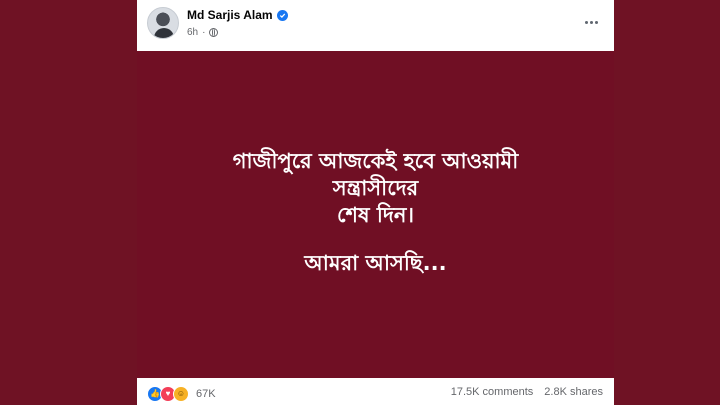  What do you see at coordinates (214, 32) in the screenshot?
I see `globe-icon` at bounding box center [214, 32].